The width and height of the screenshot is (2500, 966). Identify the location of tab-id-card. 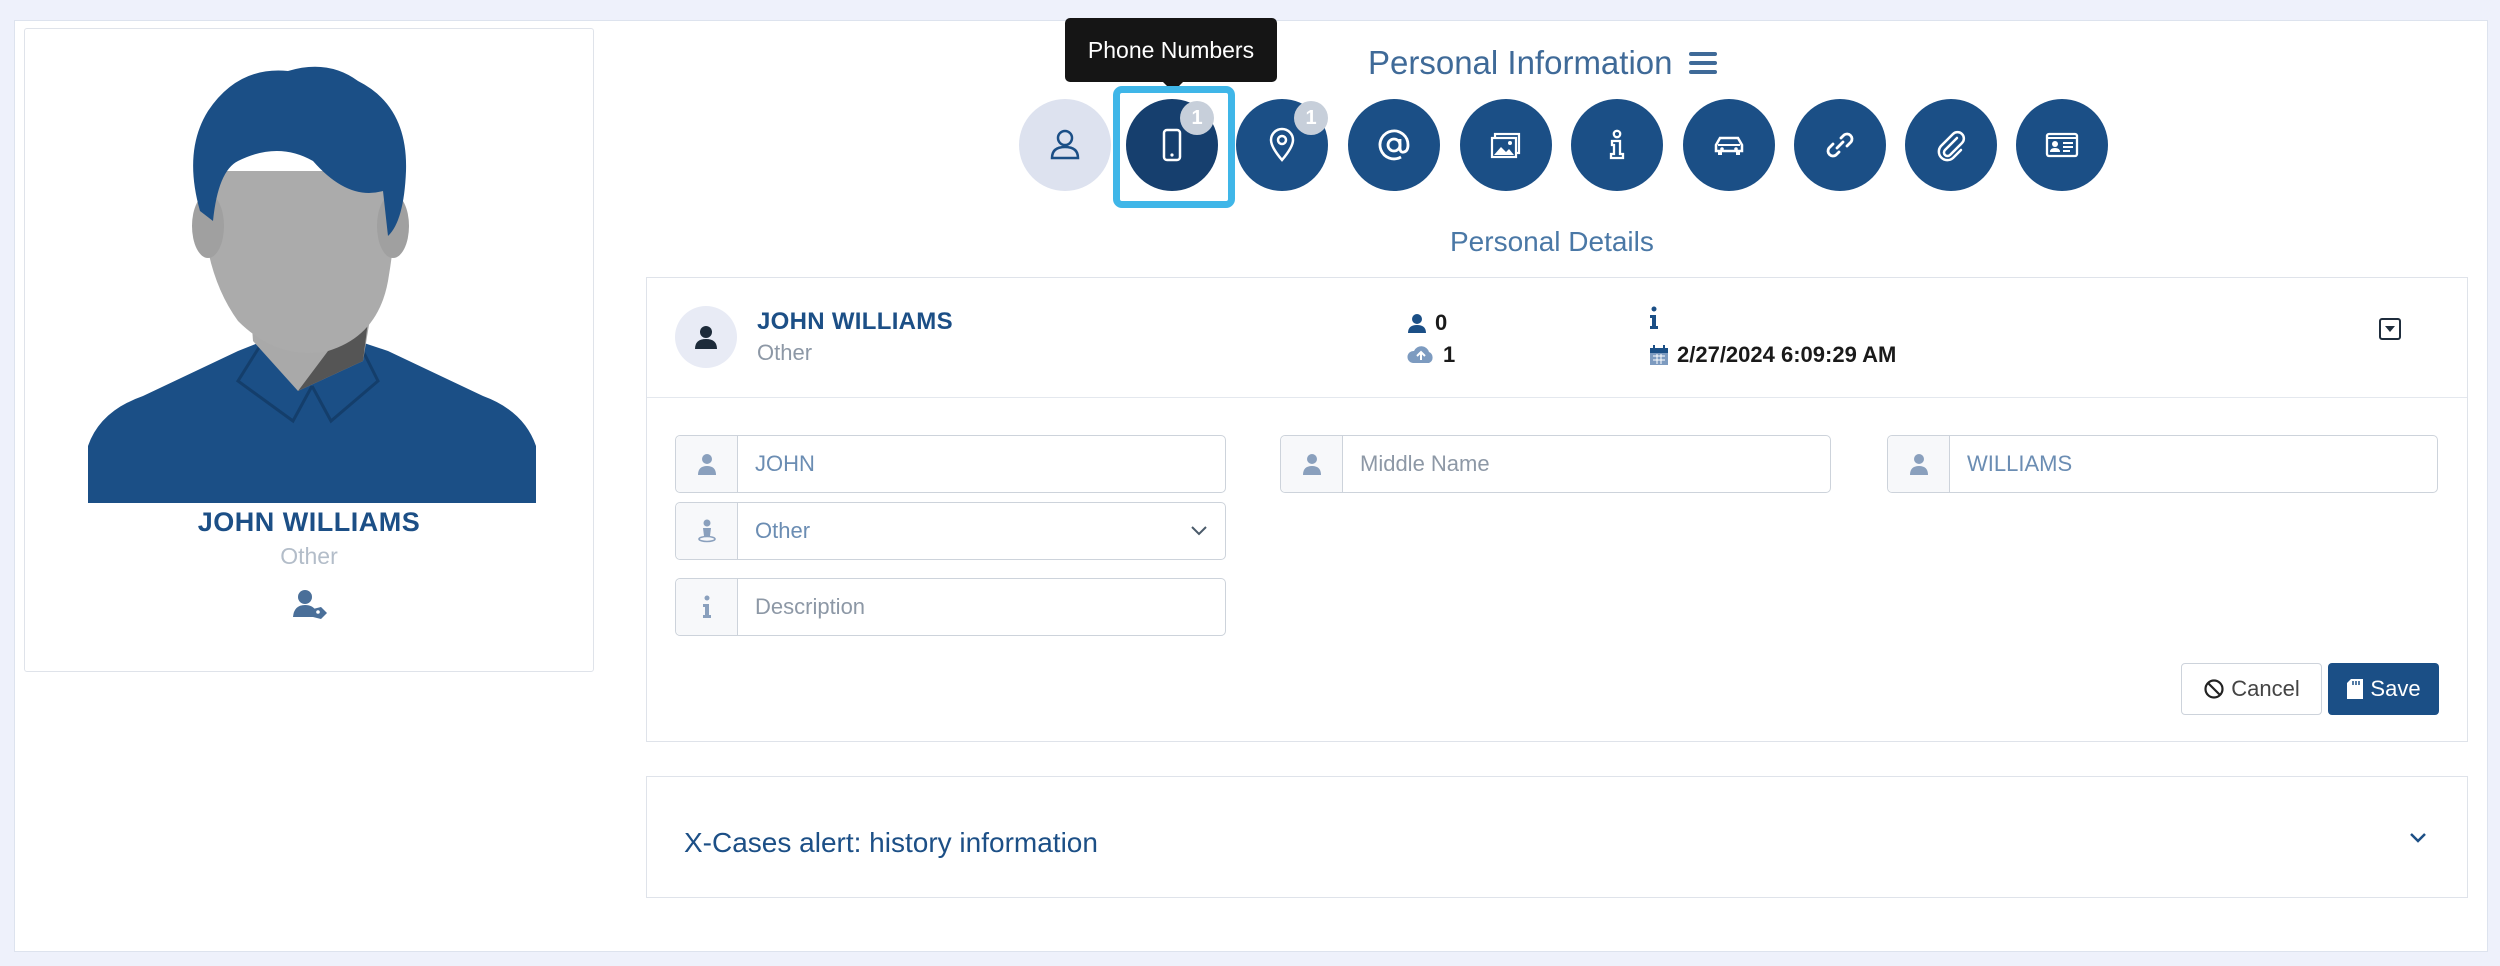
(2062, 145).